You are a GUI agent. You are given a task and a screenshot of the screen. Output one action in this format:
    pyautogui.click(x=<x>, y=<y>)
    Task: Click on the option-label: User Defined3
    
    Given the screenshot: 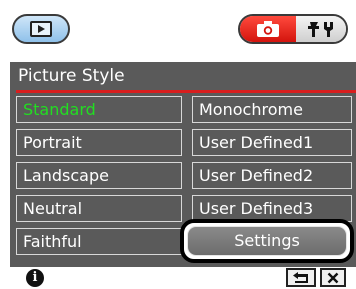 What is the action you would take?
    pyautogui.click(x=256, y=208)
    